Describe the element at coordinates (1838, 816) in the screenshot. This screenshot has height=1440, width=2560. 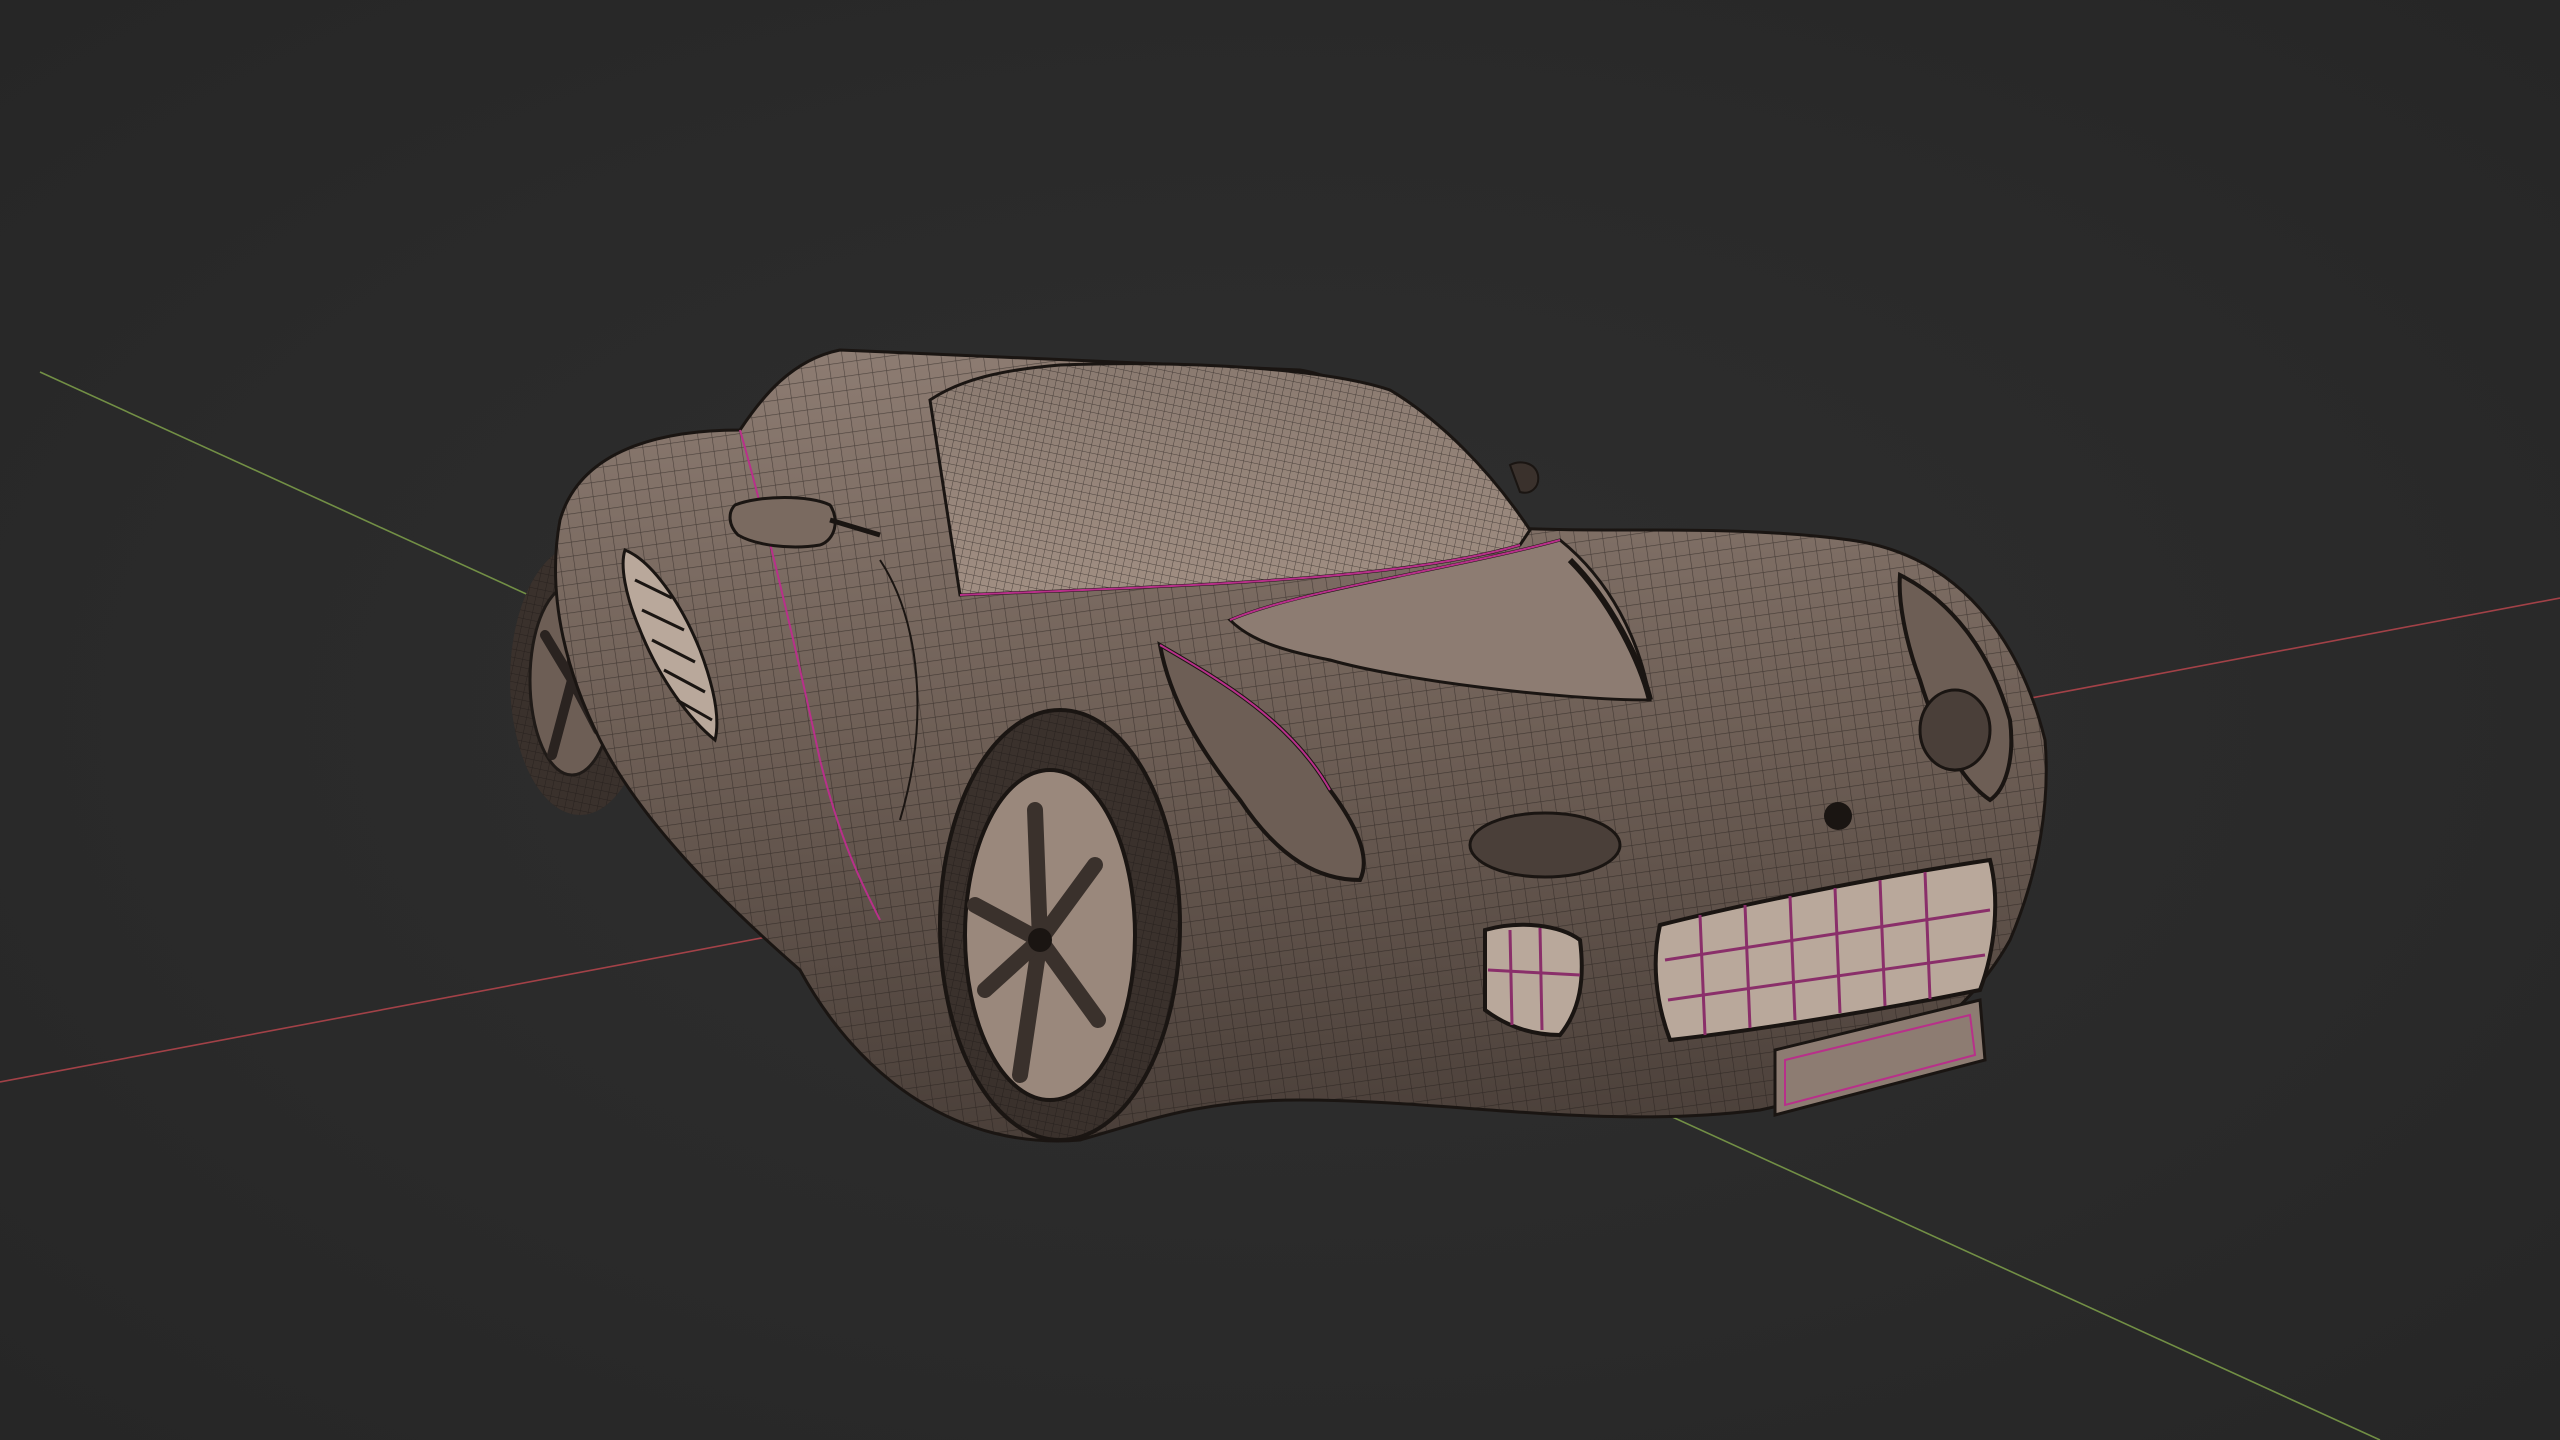
I see `front-badge` at that location.